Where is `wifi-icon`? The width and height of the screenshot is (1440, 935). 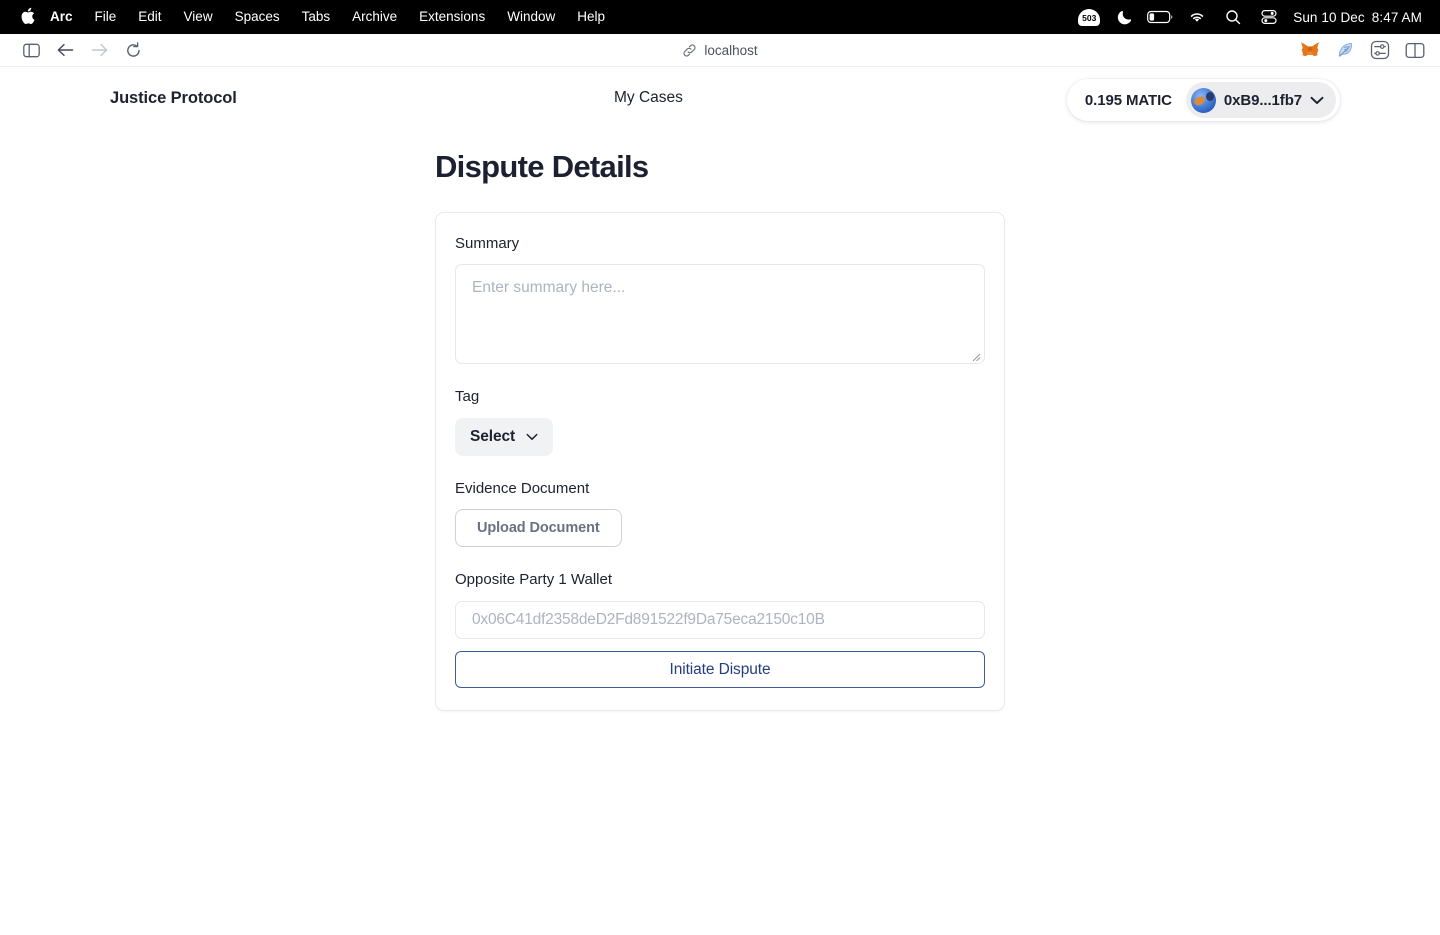 wifi-icon is located at coordinates (1197, 17).